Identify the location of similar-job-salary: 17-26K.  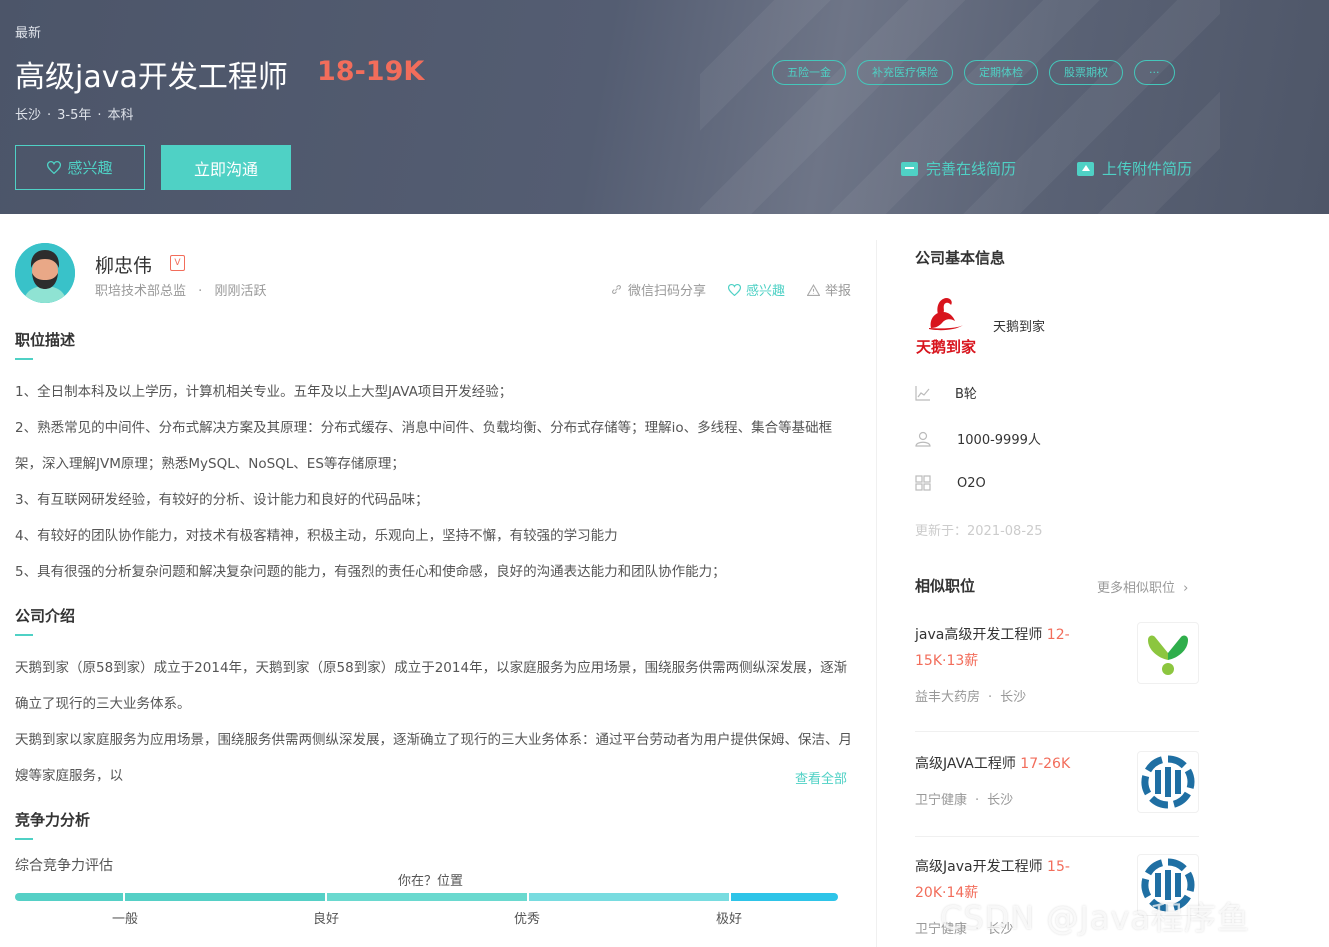
(1045, 764).